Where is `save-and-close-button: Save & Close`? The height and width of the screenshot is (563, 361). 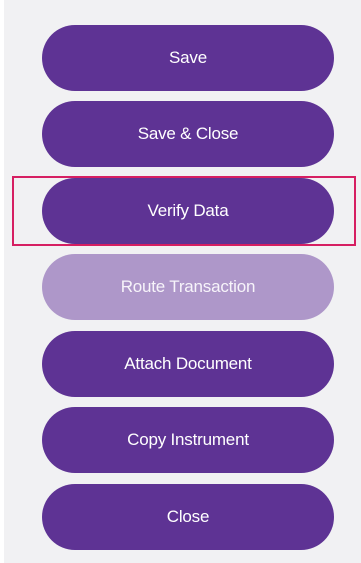 save-and-close-button: Save & Close is located at coordinates (188, 134).